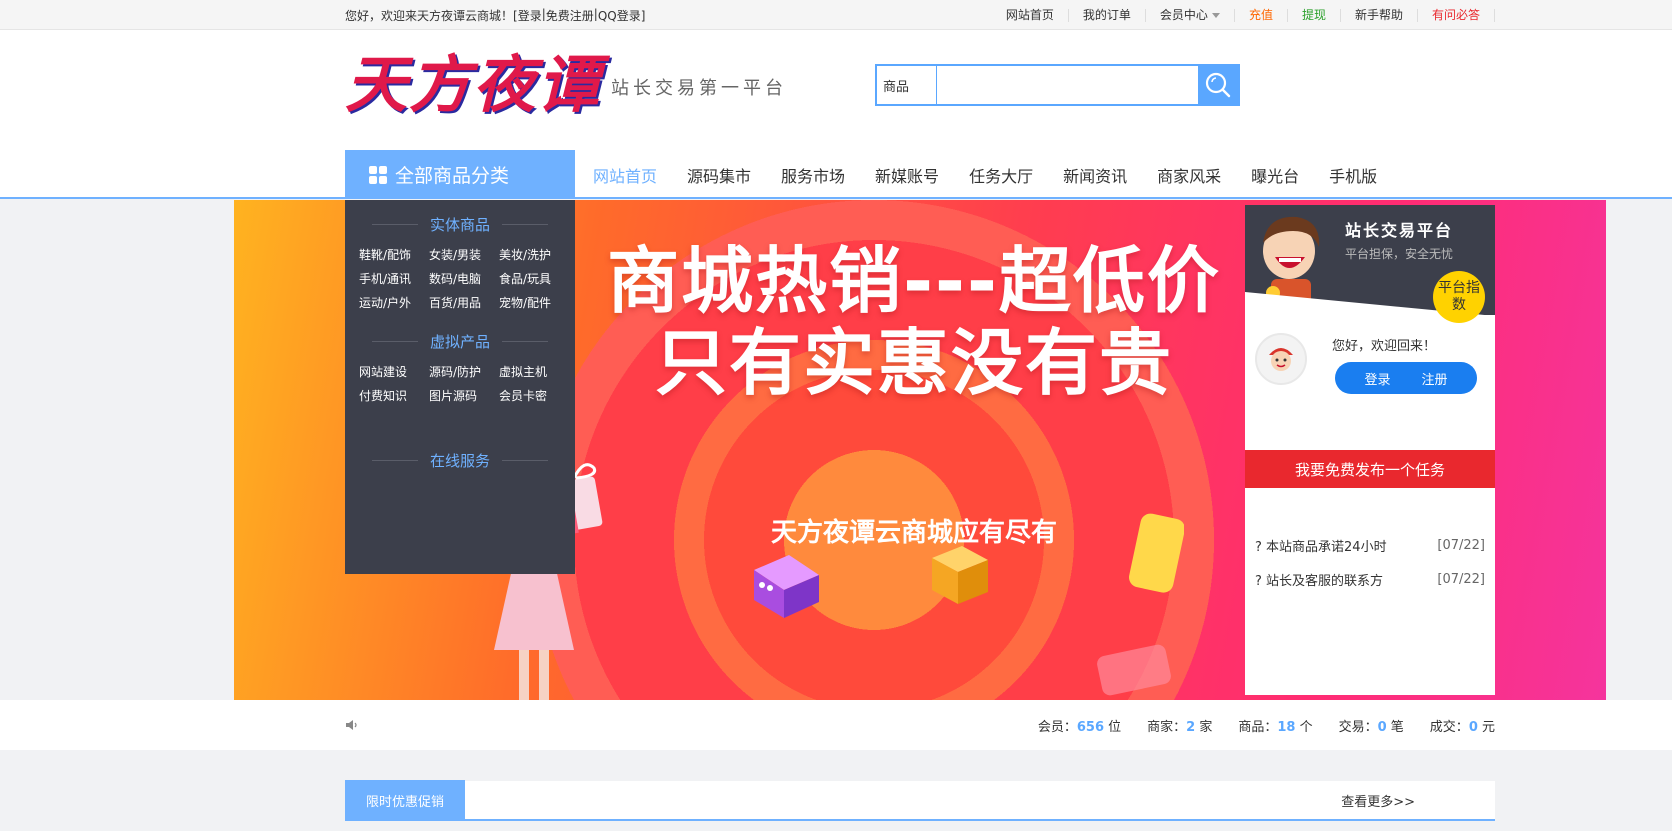 The image size is (1672, 831). Describe the element at coordinates (527, 15) in the screenshot. I see `login-link: [登录` at that location.